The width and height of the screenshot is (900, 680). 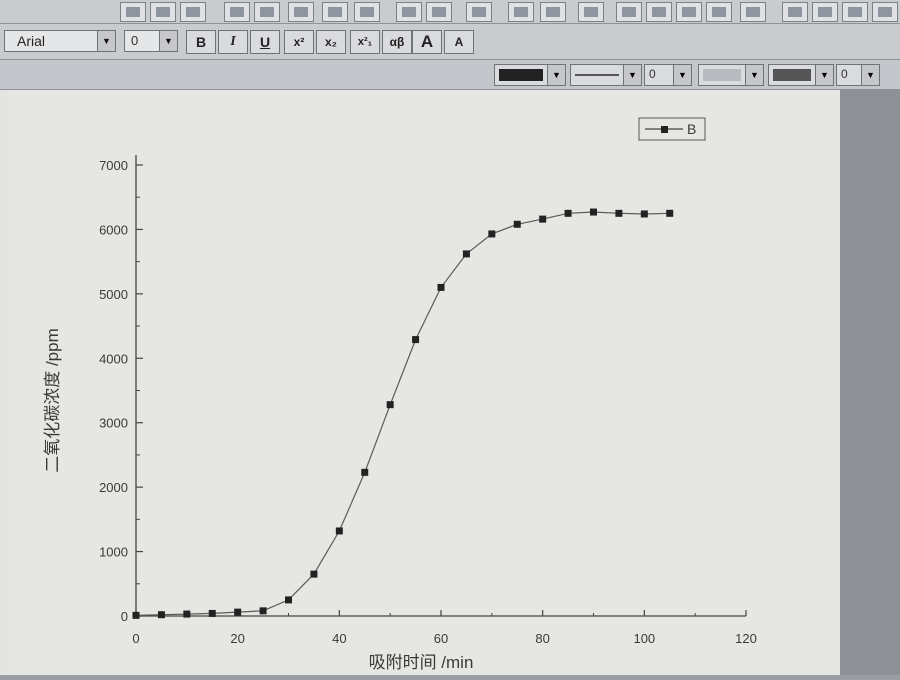 What do you see at coordinates (135, 40) in the screenshot?
I see `font-size-value: 0` at bounding box center [135, 40].